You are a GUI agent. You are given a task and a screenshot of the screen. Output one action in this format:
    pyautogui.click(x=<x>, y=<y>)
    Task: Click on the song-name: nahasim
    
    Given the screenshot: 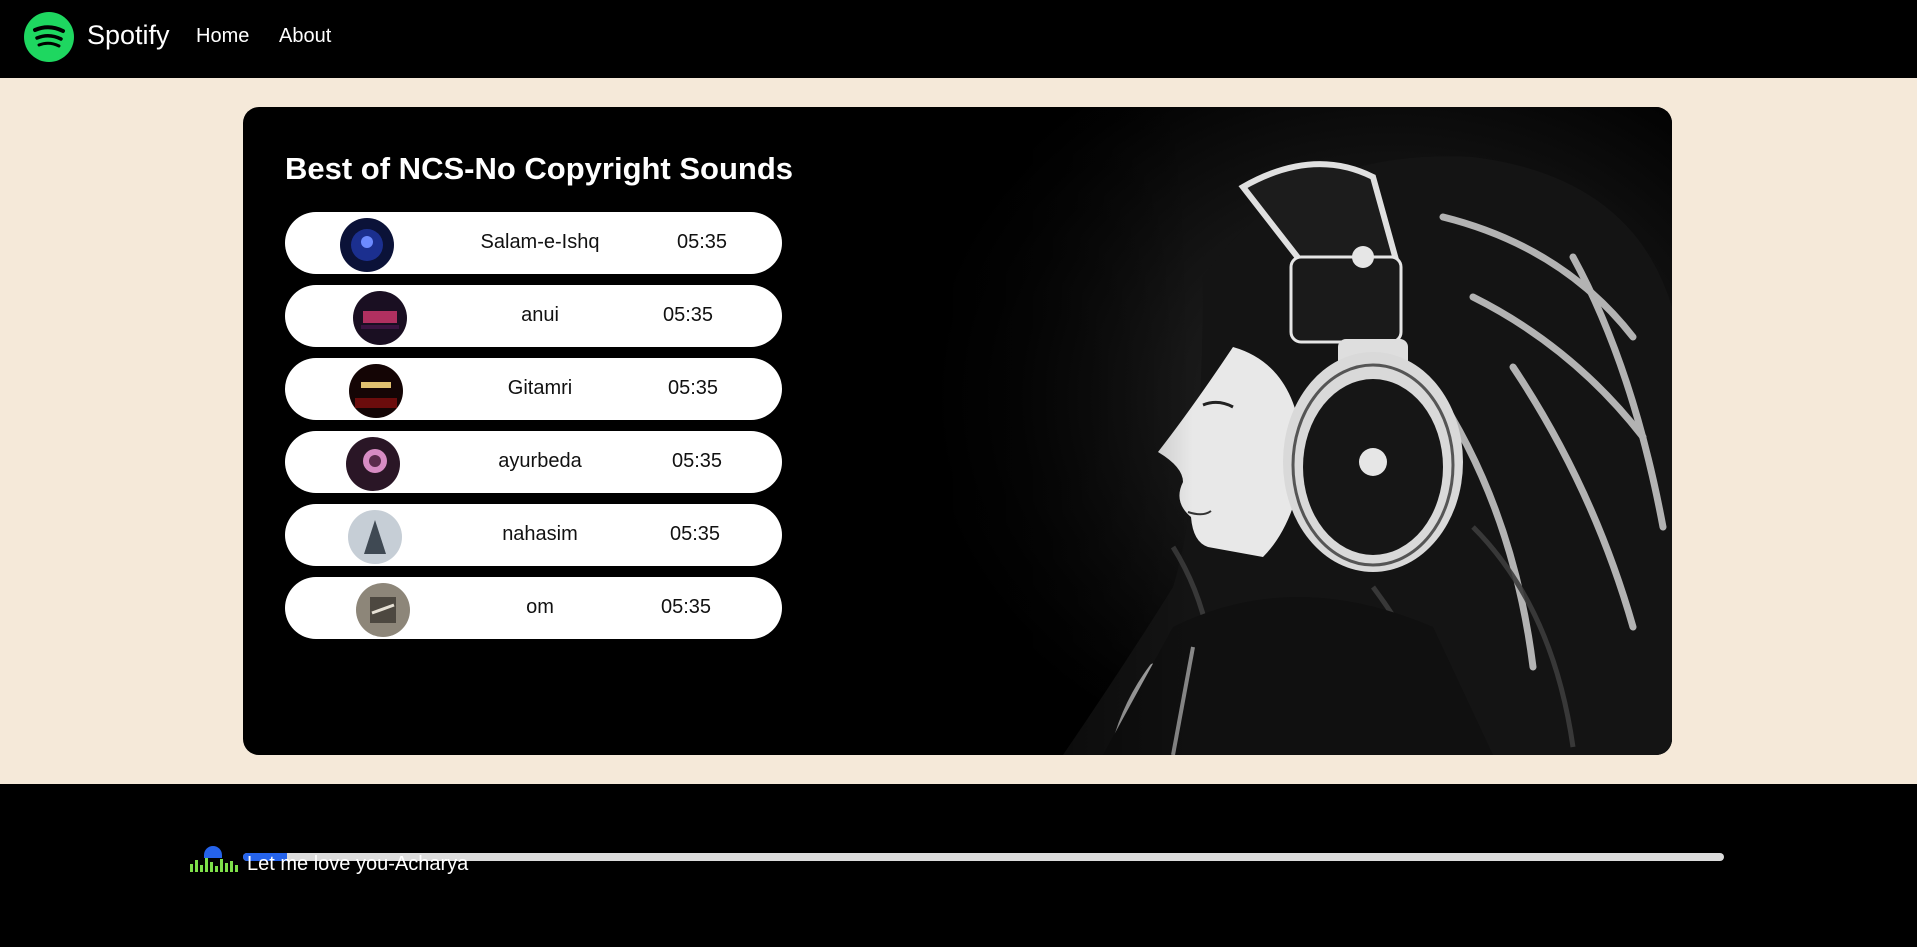 What is the action you would take?
    pyautogui.click(x=540, y=534)
    